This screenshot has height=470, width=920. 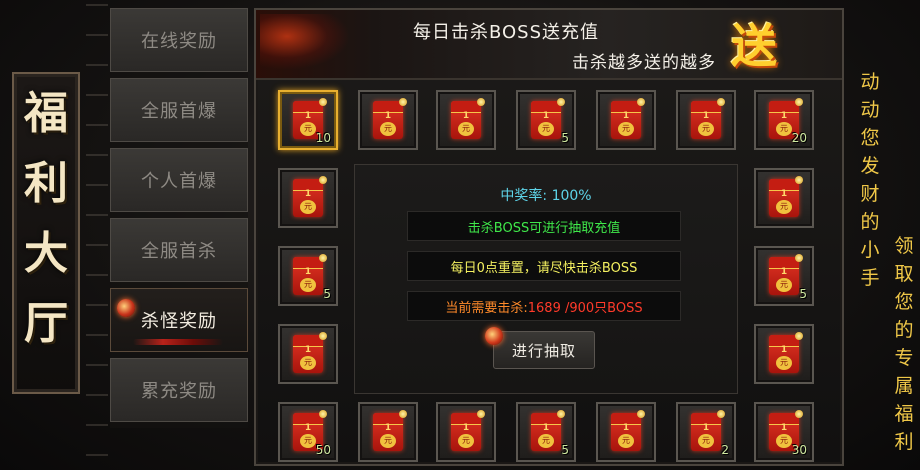 I want to click on tab-label: 全服首爆, so click(x=179, y=111).